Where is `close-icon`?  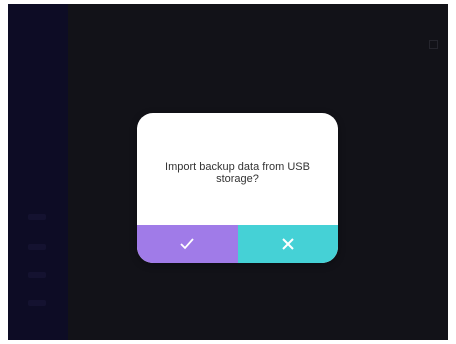 close-icon is located at coordinates (288, 244).